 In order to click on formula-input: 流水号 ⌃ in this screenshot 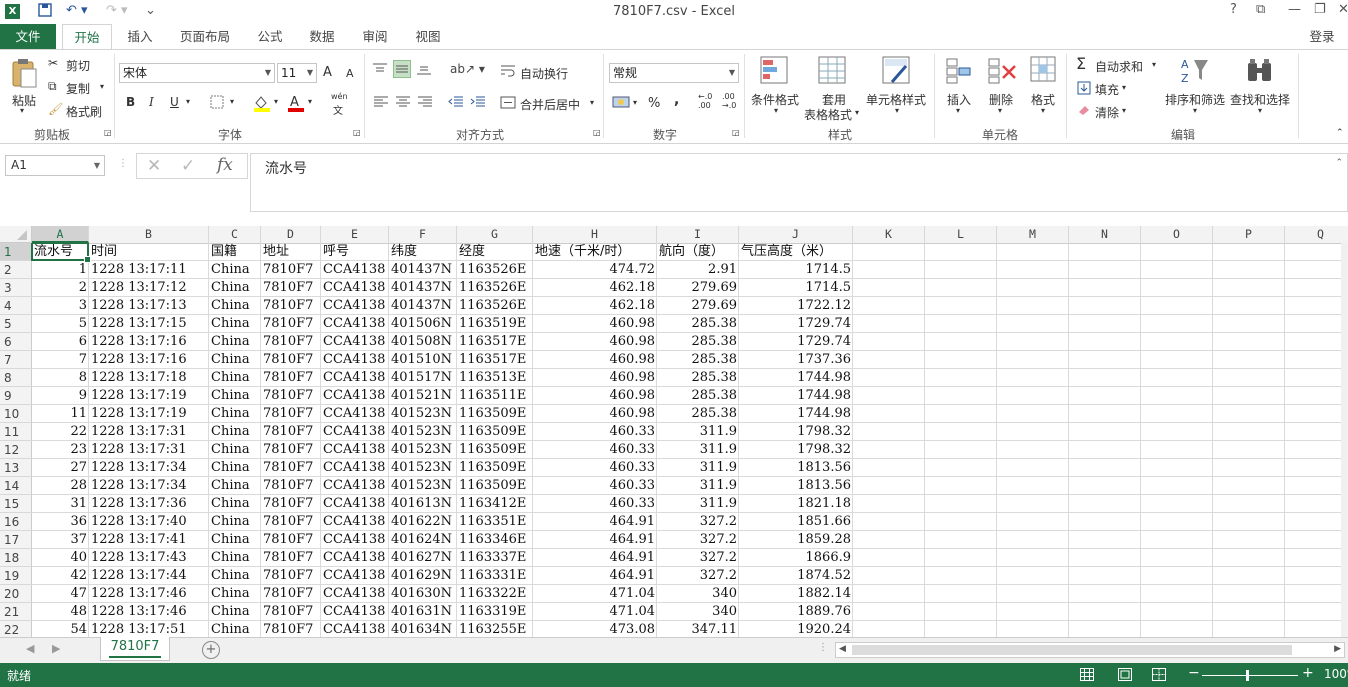, I will do `click(799, 182)`.